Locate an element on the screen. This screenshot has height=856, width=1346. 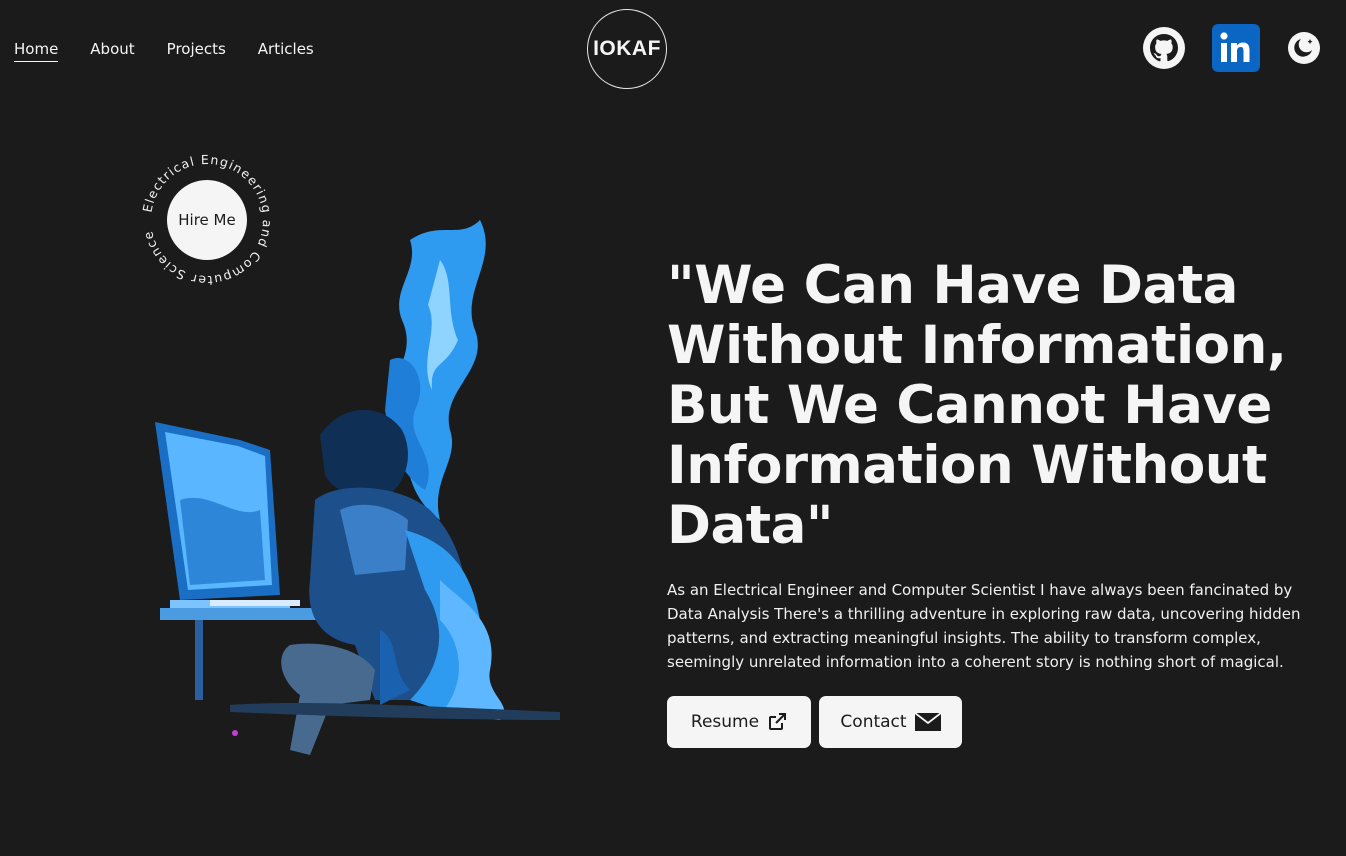
moon-icon is located at coordinates (1304, 48).